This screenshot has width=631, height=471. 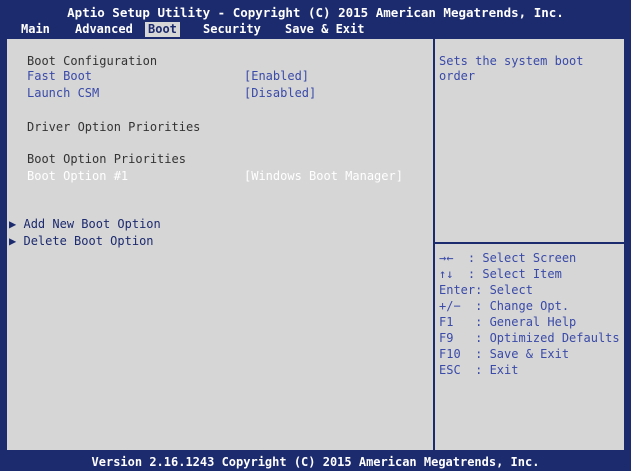 I want to click on section-driver-option-priorities: Driver Option Priorities, so click(x=114, y=127).